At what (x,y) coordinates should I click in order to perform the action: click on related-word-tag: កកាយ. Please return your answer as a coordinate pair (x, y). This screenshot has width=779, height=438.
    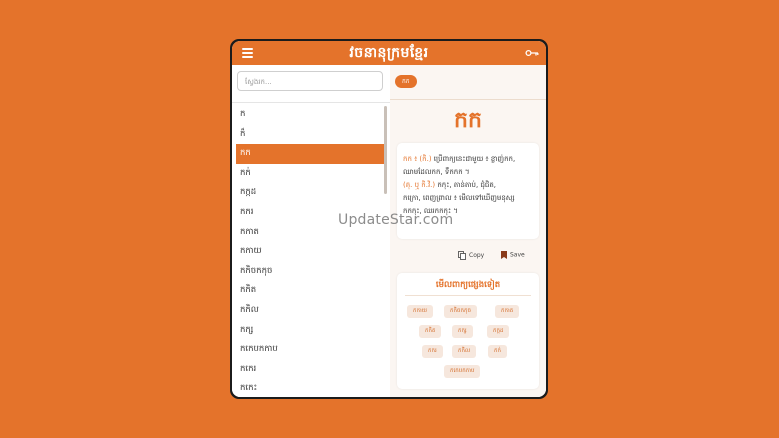
    Looking at the image, I should click on (420, 311).